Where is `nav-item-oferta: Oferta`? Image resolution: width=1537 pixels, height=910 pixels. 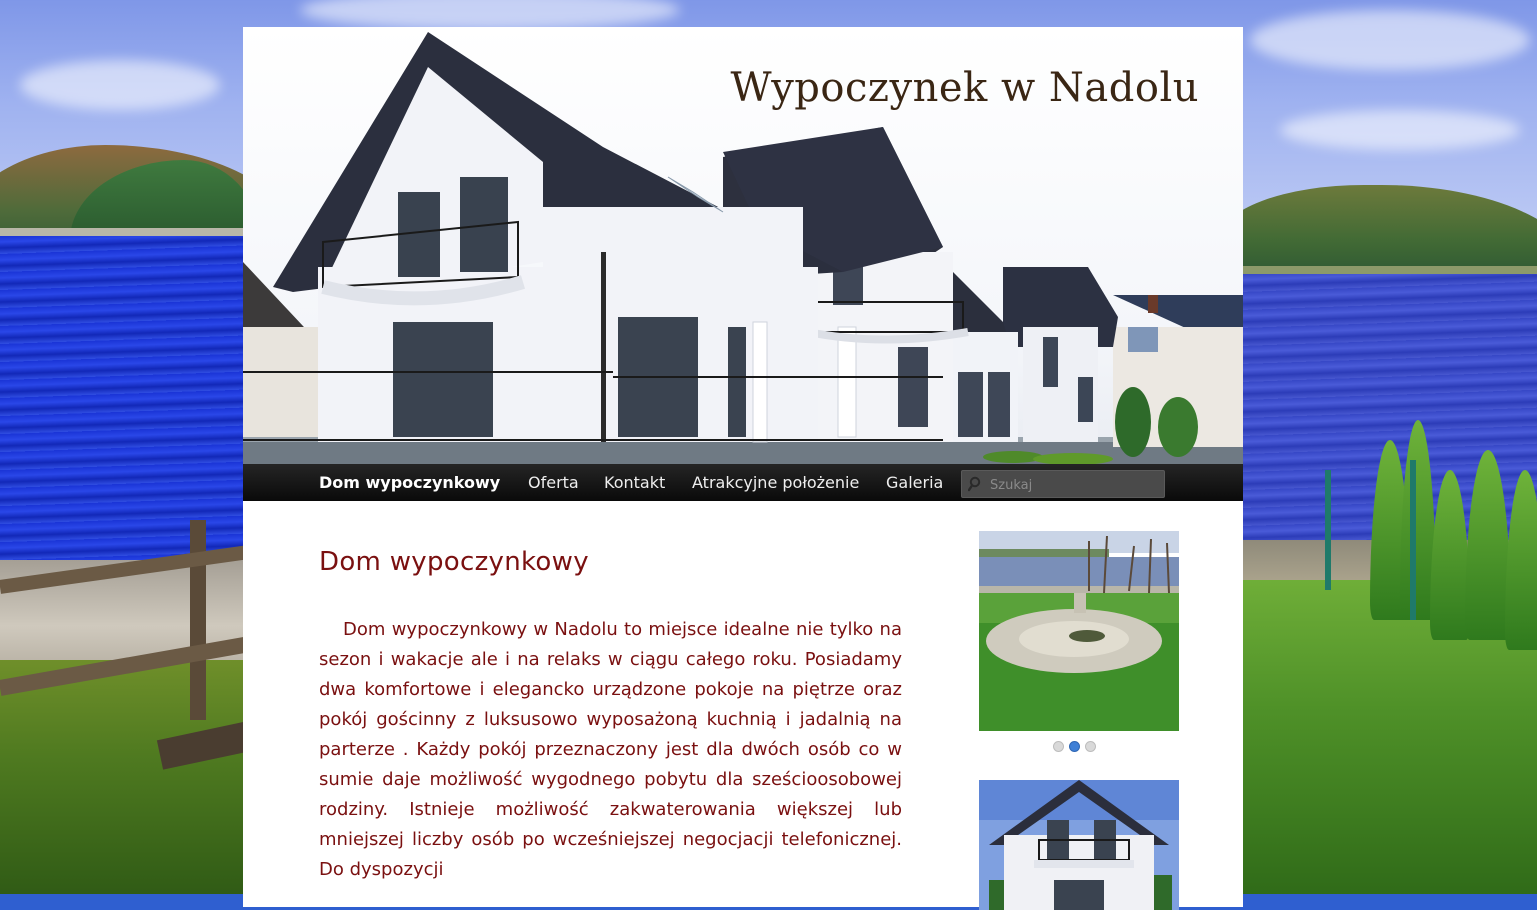 nav-item-oferta: Oferta is located at coordinates (553, 482).